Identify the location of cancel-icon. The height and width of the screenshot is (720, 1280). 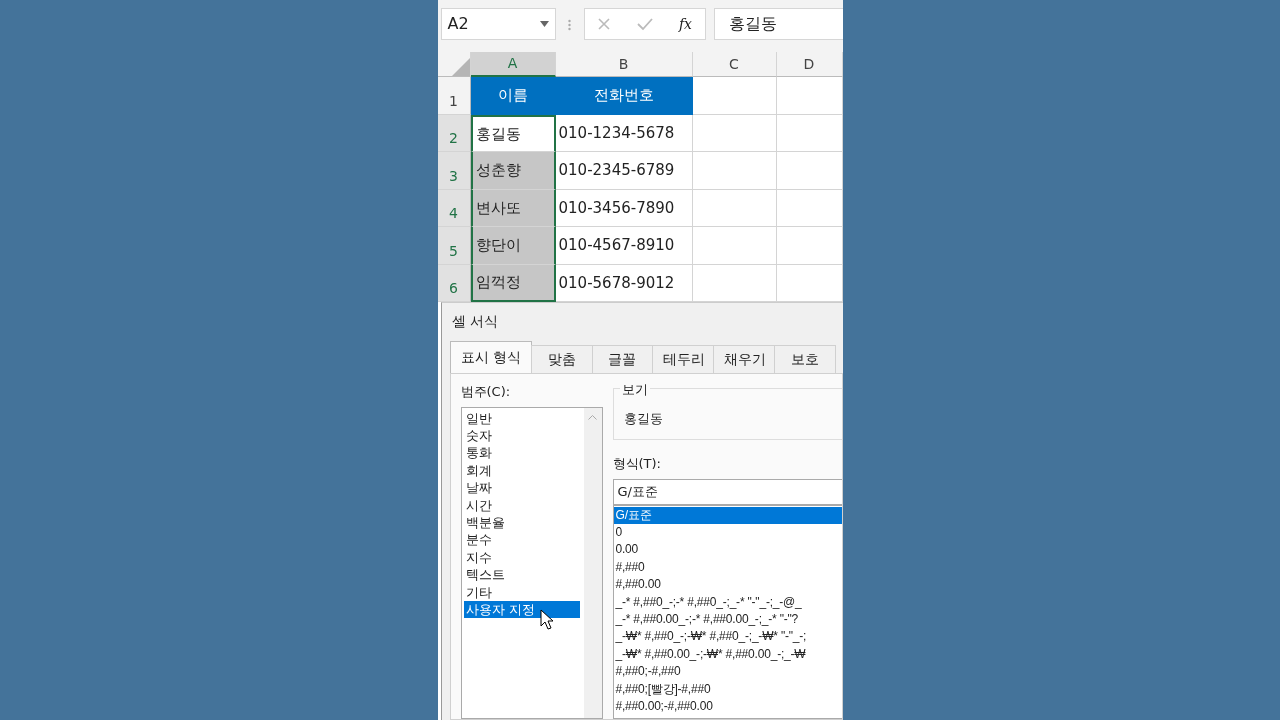
(604, 24).